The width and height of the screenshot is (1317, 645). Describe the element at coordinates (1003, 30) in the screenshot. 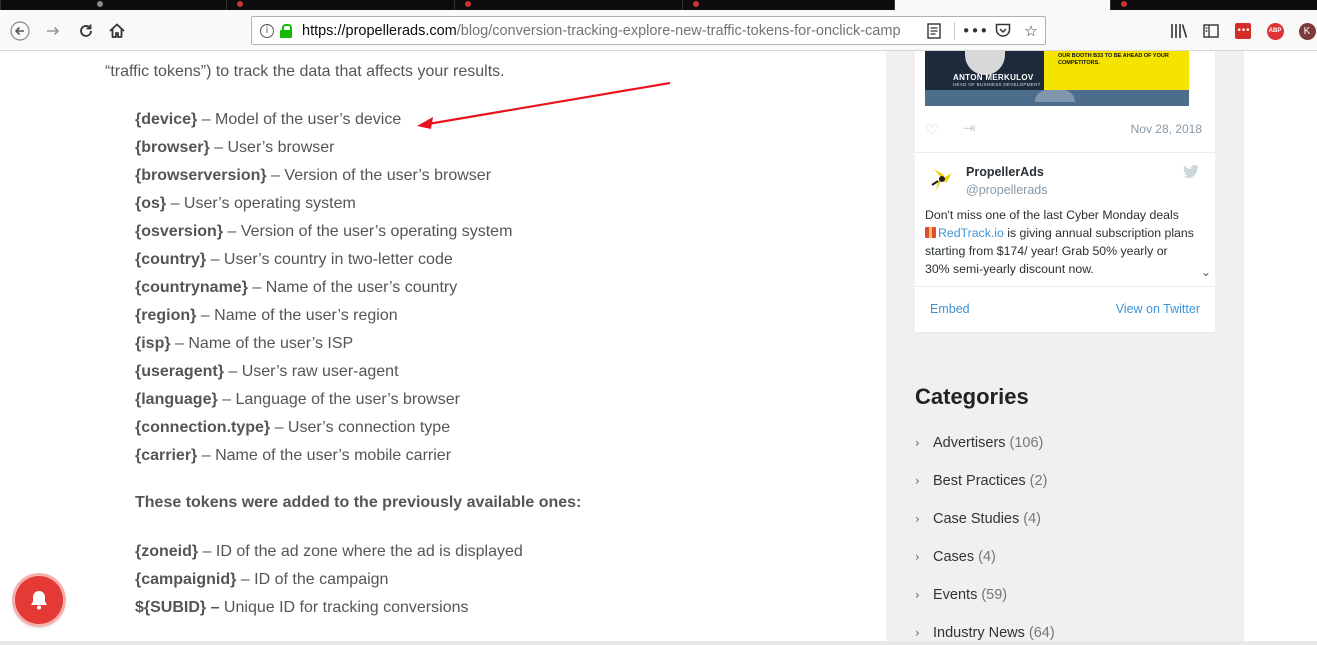

I see `pocket-icon` at that location.